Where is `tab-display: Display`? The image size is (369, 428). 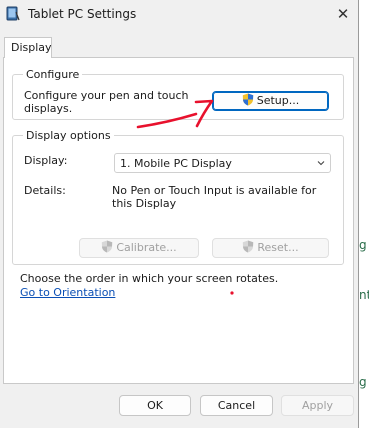 tab-display: Display is located at coordinates (28, 47).